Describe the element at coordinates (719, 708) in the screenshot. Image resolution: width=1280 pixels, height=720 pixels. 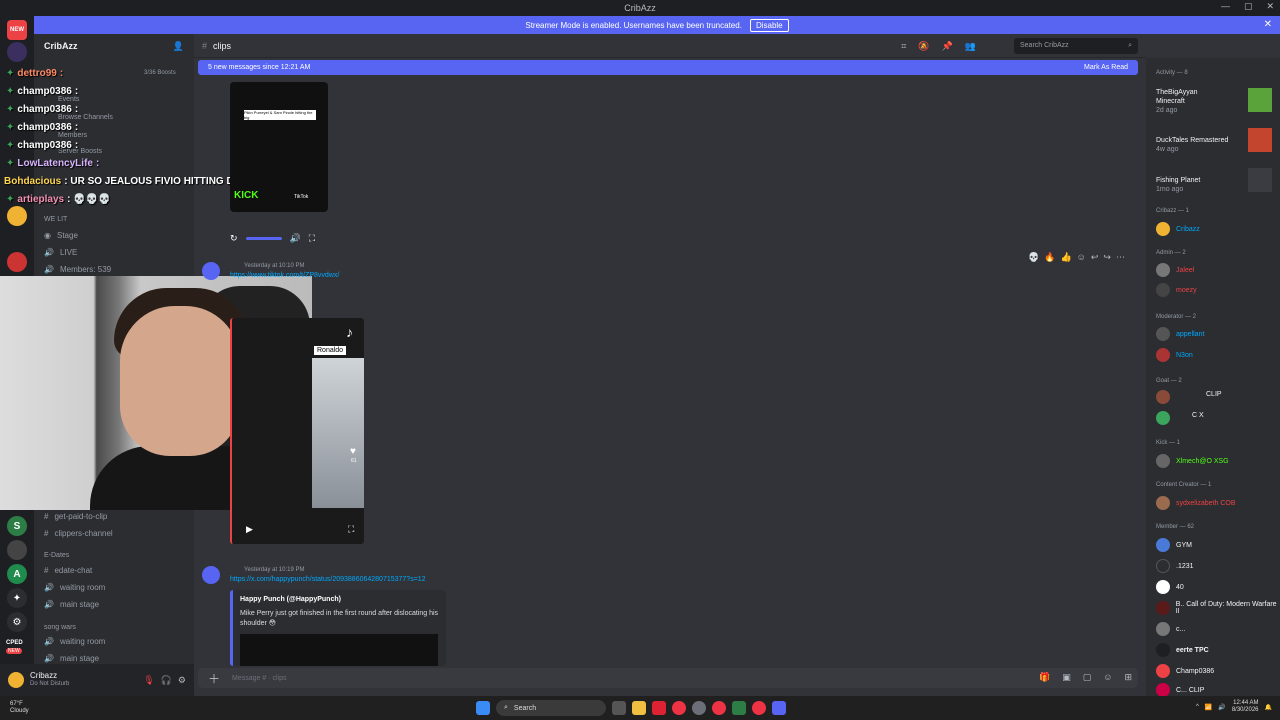
I see `browser-icon` at that location.